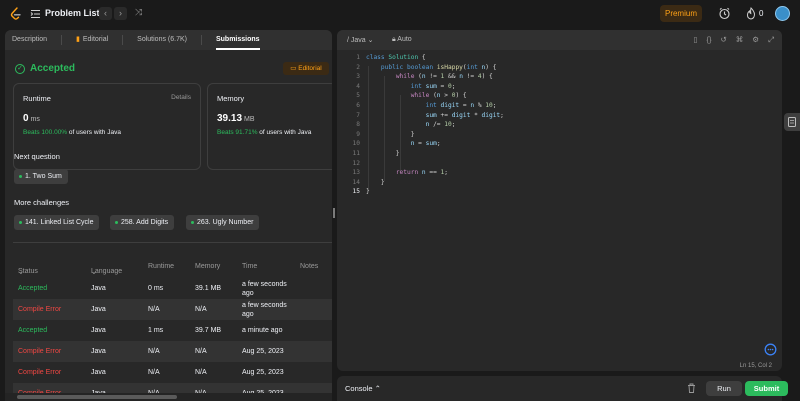 The height and width of the screenshot is (401, 800). What do you see at coordinates (72, 13) in the screenshot?
I see `problem-list-link: Problem List` at bounding box center [72, 13].